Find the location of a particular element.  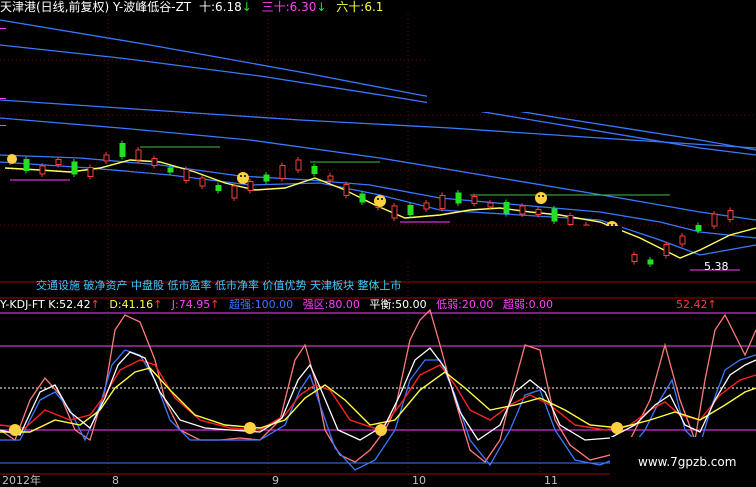

j-arrow: ↑ is located at coordinates (215, 304).